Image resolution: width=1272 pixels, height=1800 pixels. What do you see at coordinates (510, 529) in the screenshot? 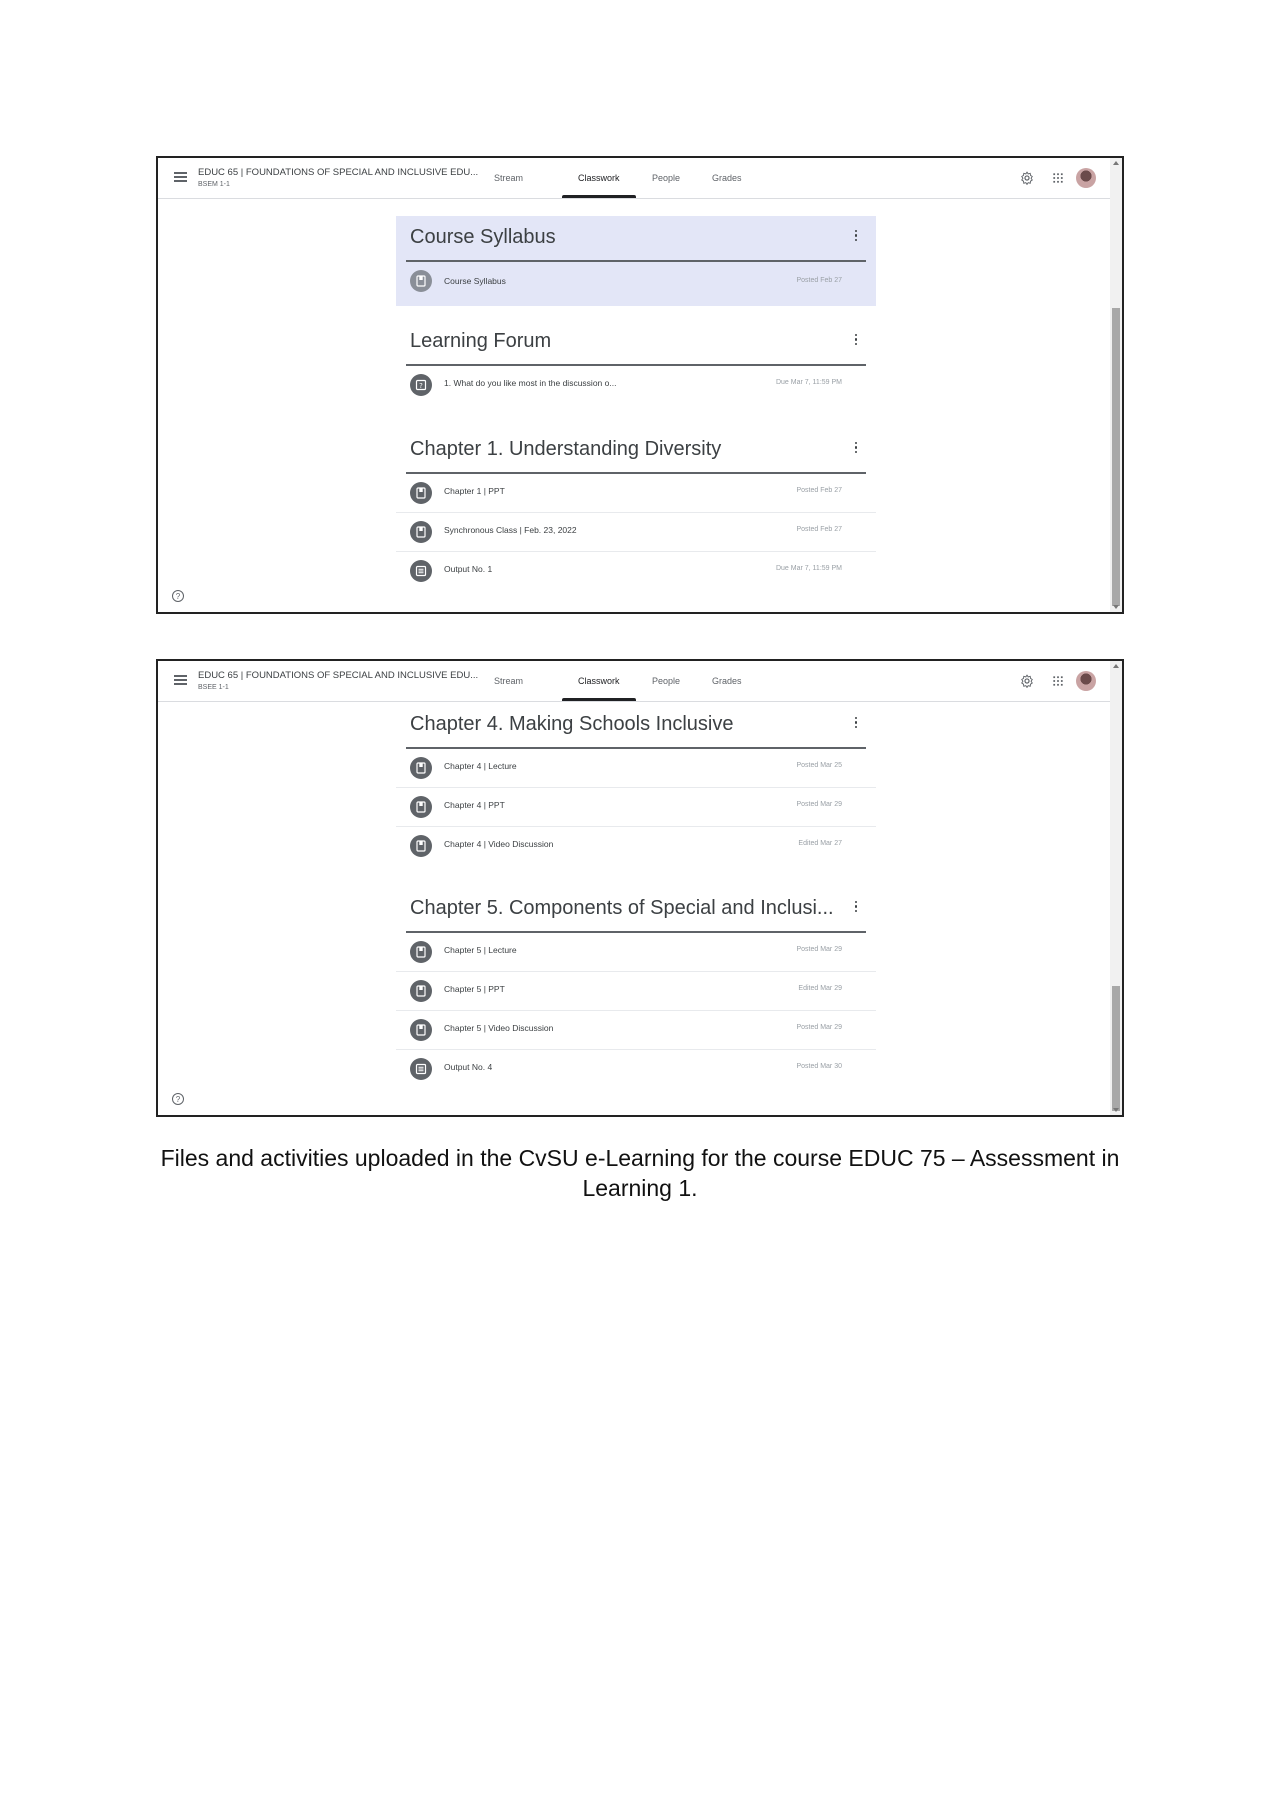
I see `item-title: Synchronous Class | Feb. 23, 2022` at bounding box center [510, 529].